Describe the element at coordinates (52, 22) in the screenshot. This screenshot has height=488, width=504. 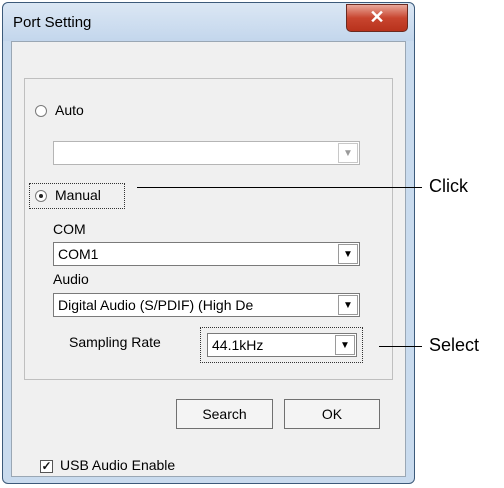
I see `dialog-title: Port Setting` at that location.